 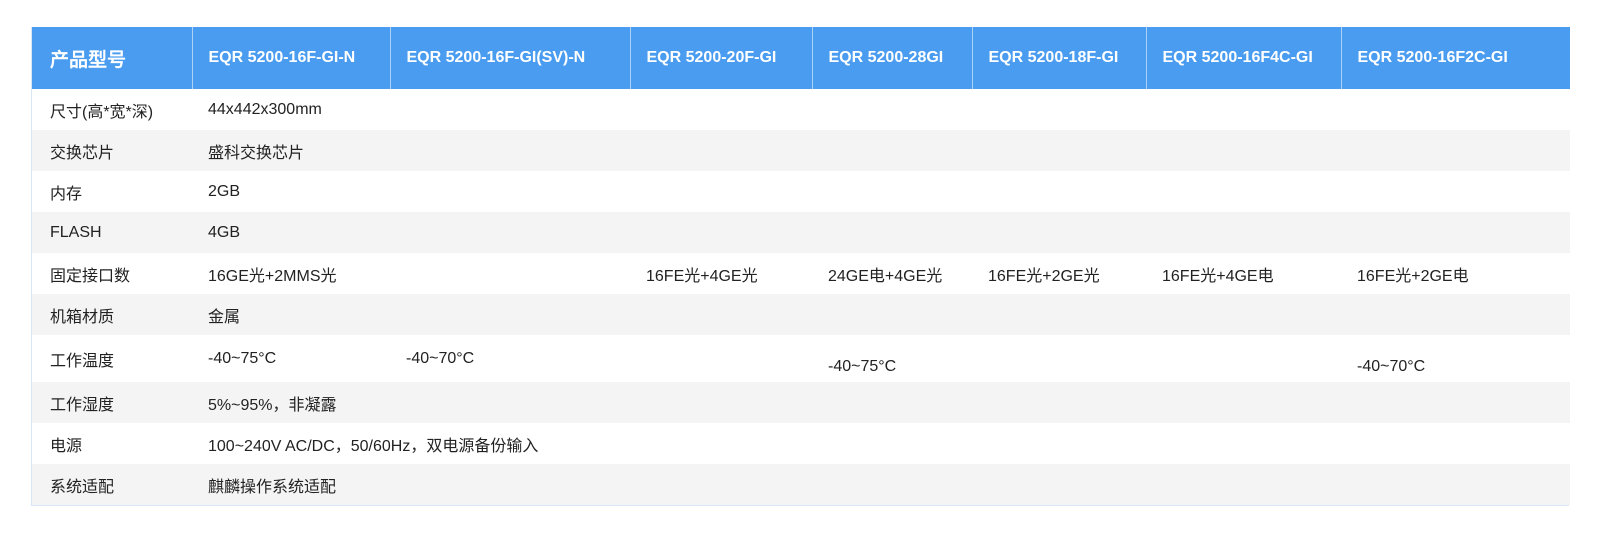 What do you see at coordinates (1243, 273) in the screenshot?
I see `ports-value: 16FE光+4GE电` at bounding box center [1243, 273].